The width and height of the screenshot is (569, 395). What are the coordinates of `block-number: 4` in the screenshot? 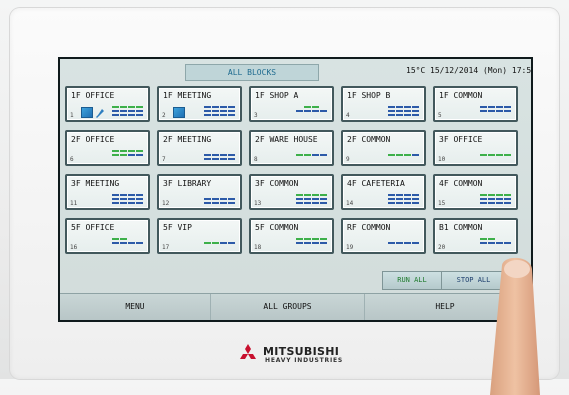 It's located at (348, 115).